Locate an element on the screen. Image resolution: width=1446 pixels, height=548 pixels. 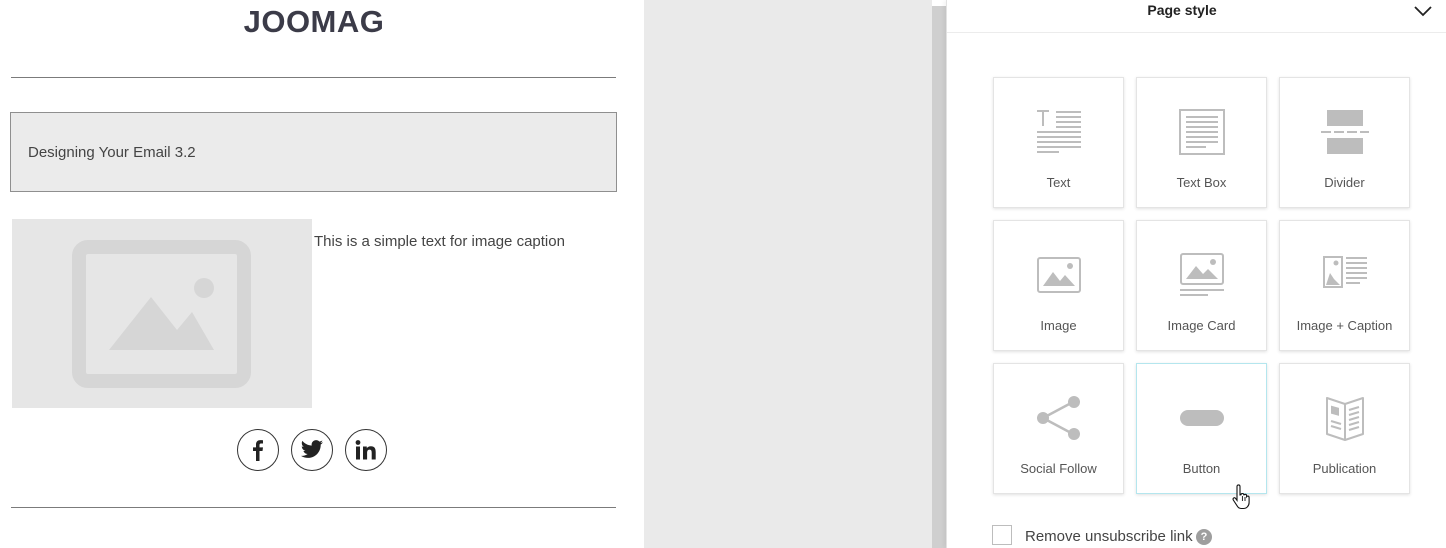
email-banner: Designing Your Email 3.2 is located at coordinates (313, 152).